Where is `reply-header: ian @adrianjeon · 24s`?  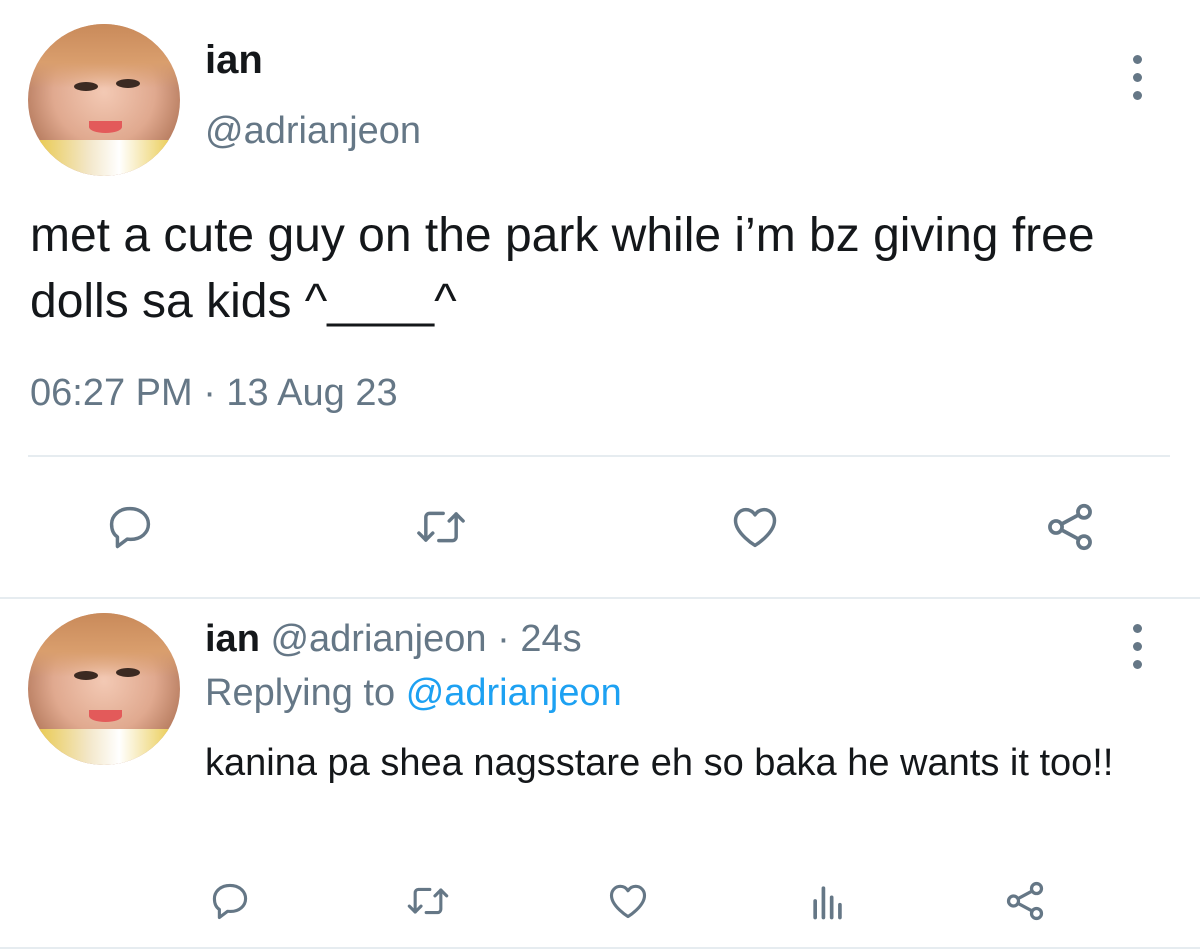
reply-header: ian @adrianjeon · 24s is located at coordinates (393, 639).